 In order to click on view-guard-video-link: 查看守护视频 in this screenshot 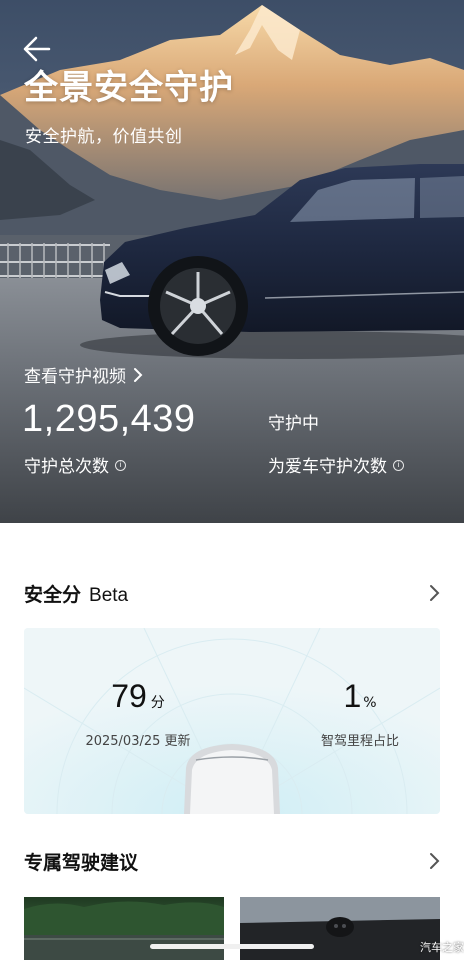, I will do `click(84, 374)`.